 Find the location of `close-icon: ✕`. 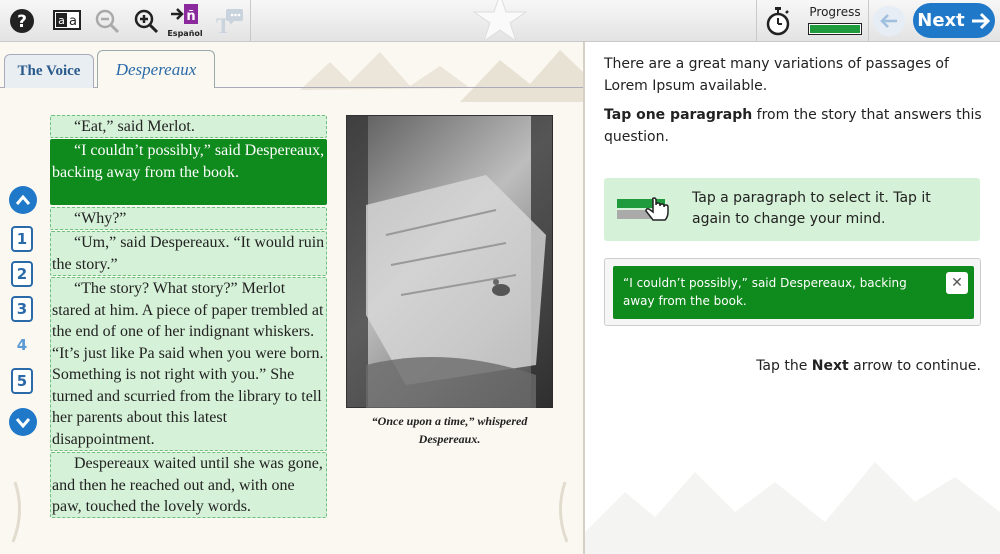

close-icon: ✕ is located at coordinates (957, 283).